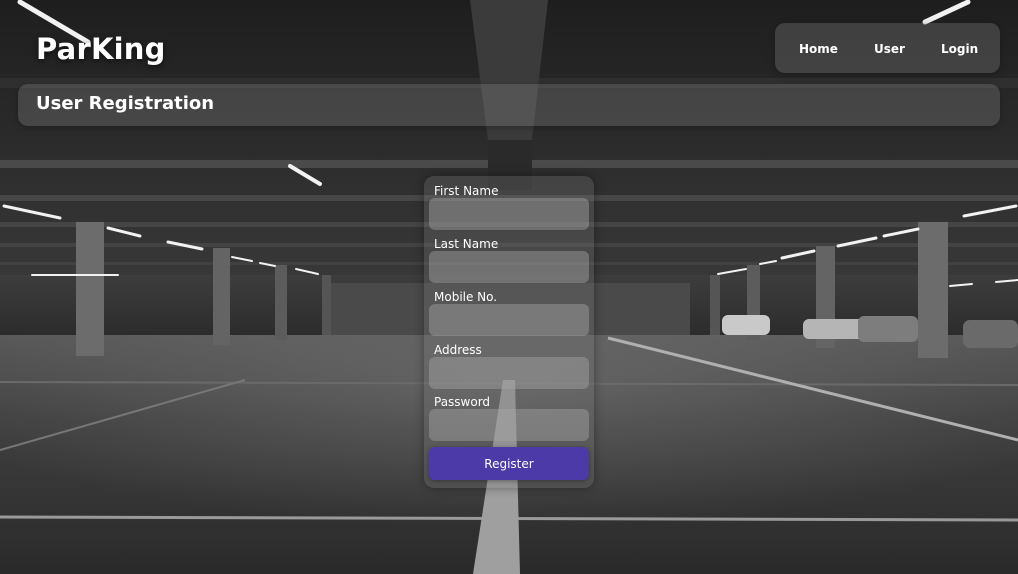 This screenshot has height=574, width=1018. What do you see at coordinates (509, 320) in the screenshot?
I see `mobile-no-field` at bounding box center [509, 320].